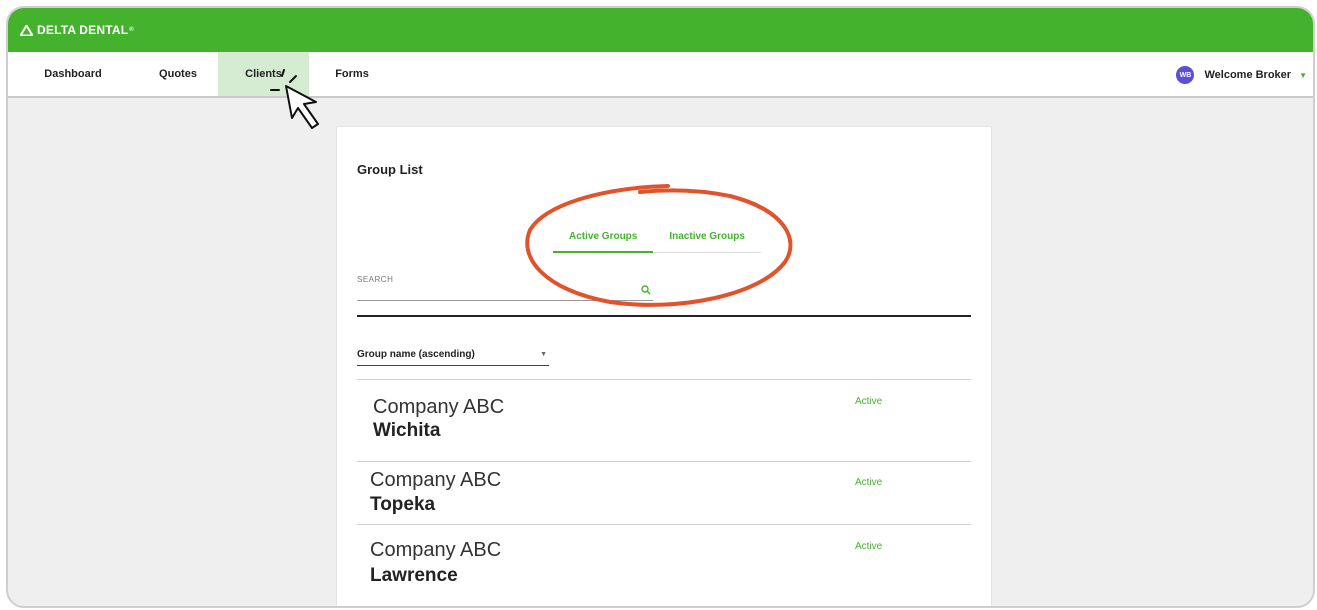 The width and height of the screenshot is (1317, 610). I want to click on search-field: SEARCH, so click(505, 288).